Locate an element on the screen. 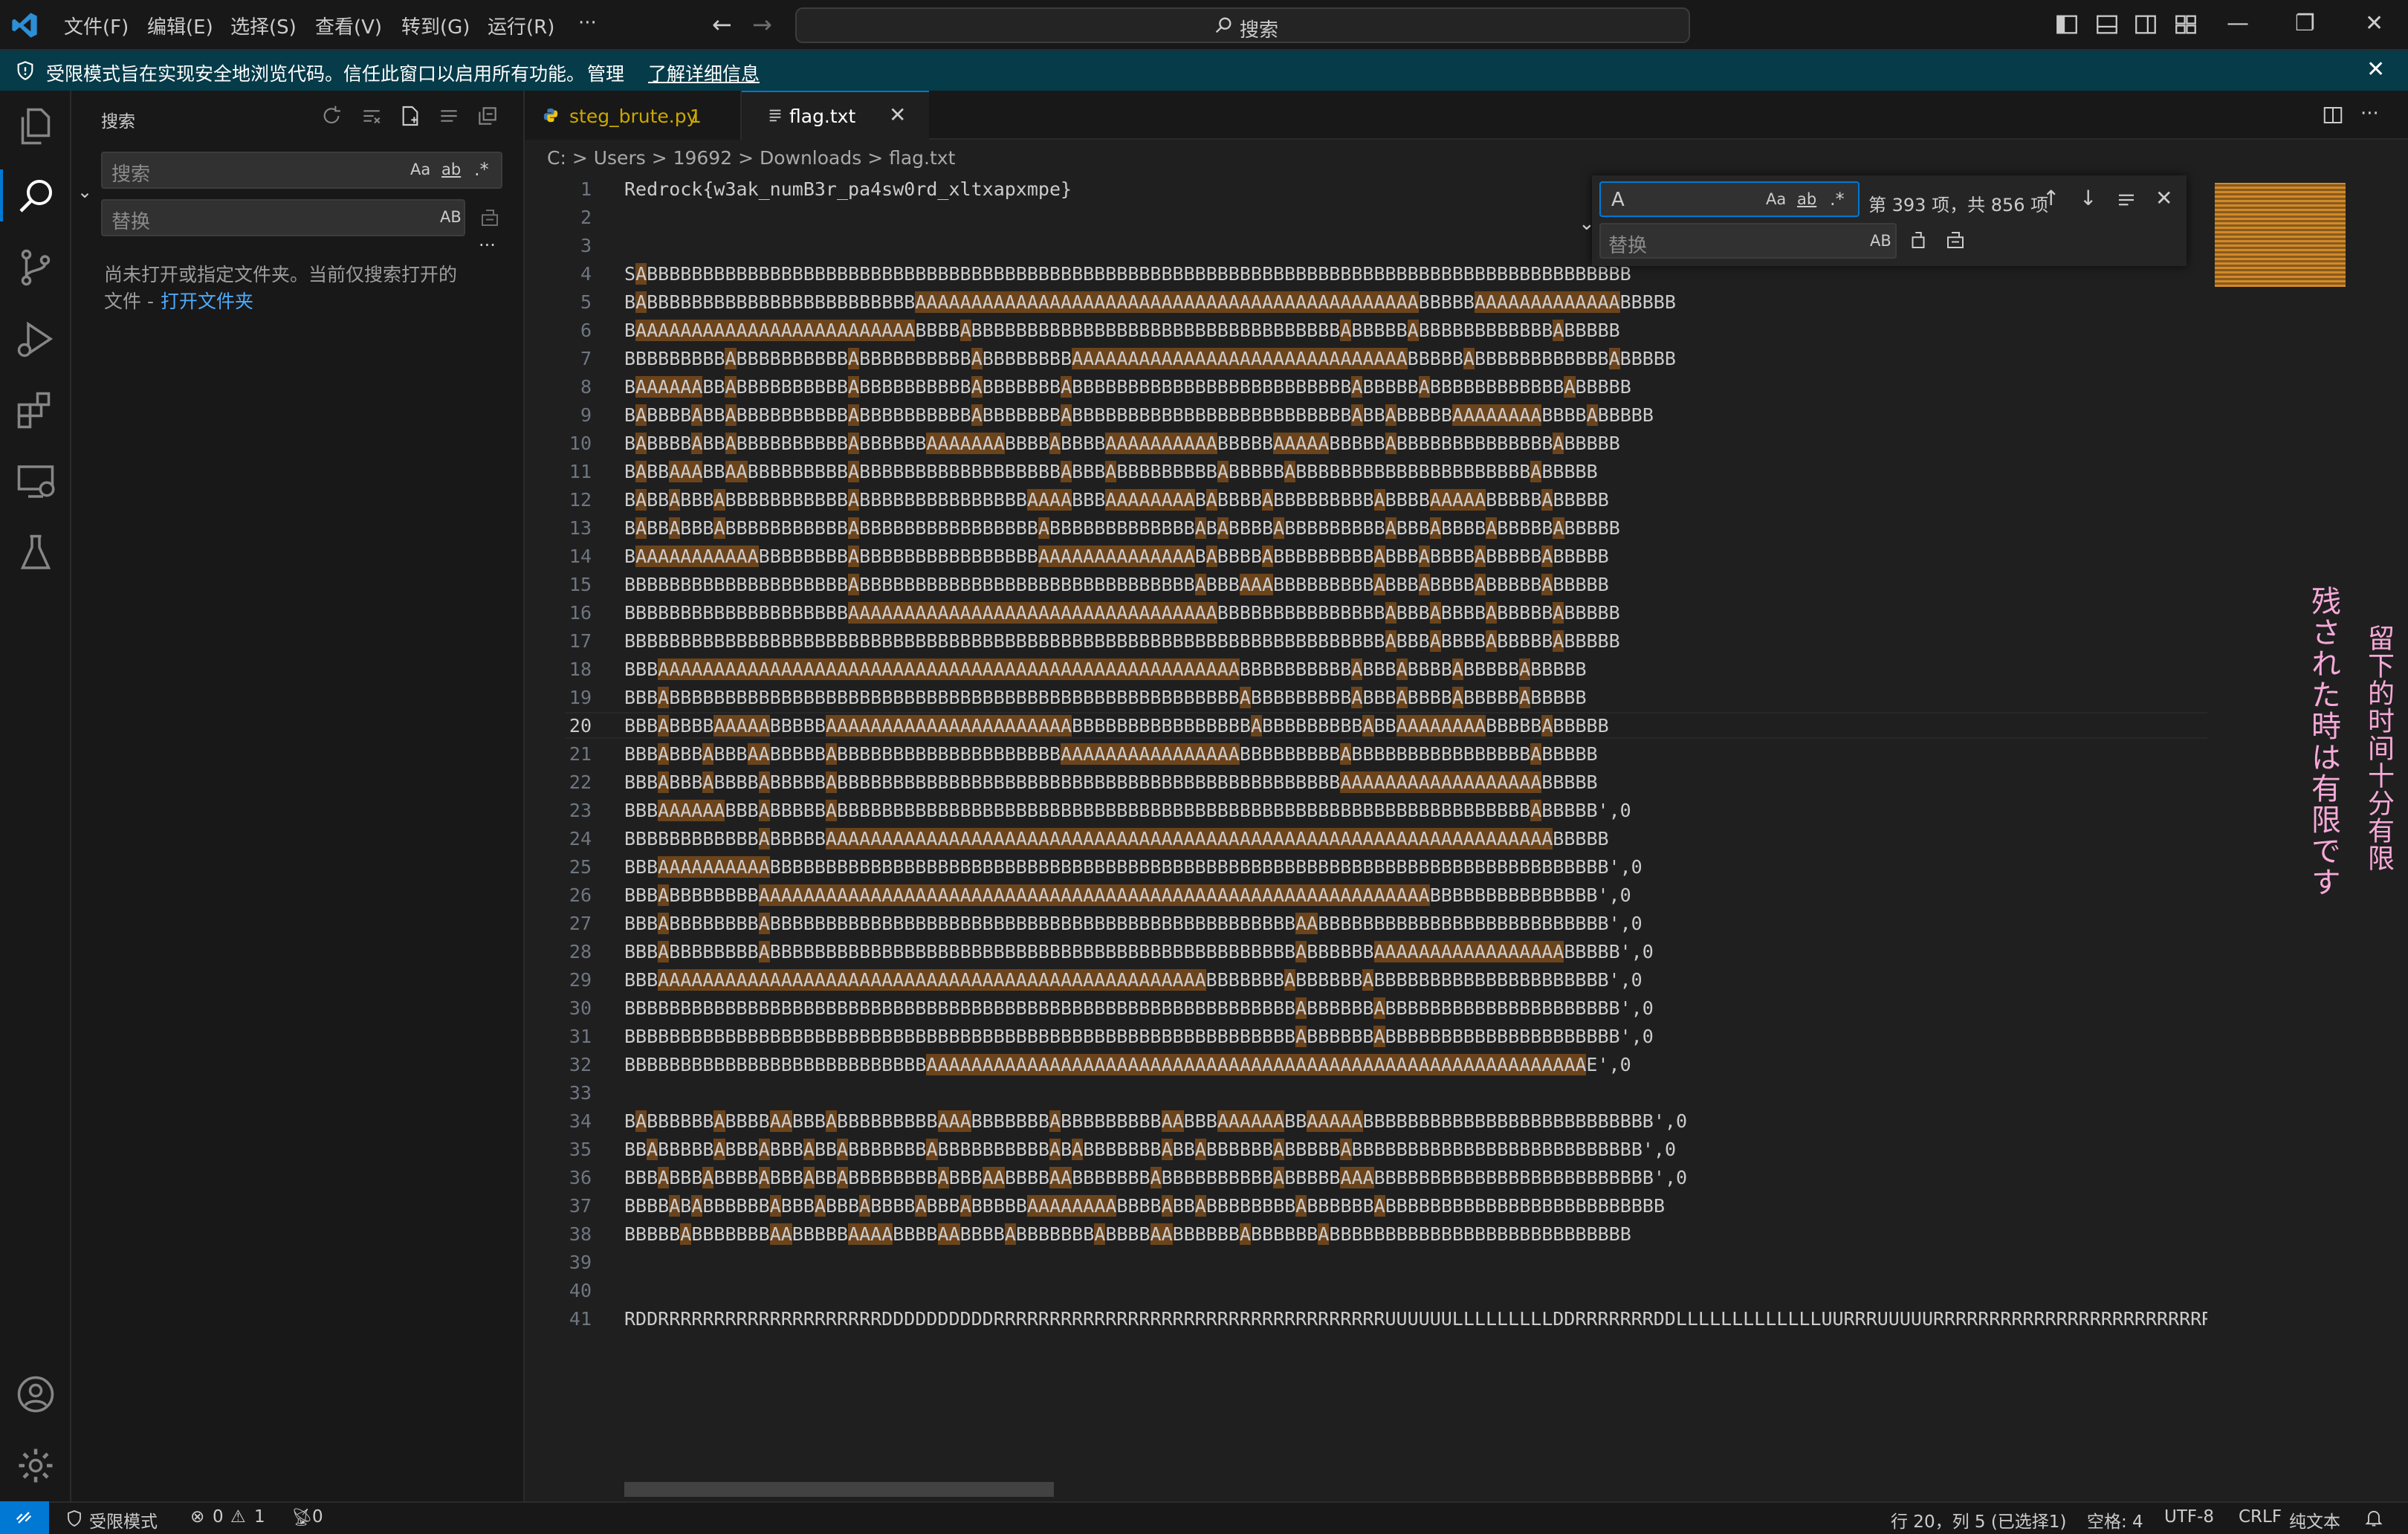  maximize-button: ❐ is located at coordinates (2305, 23).